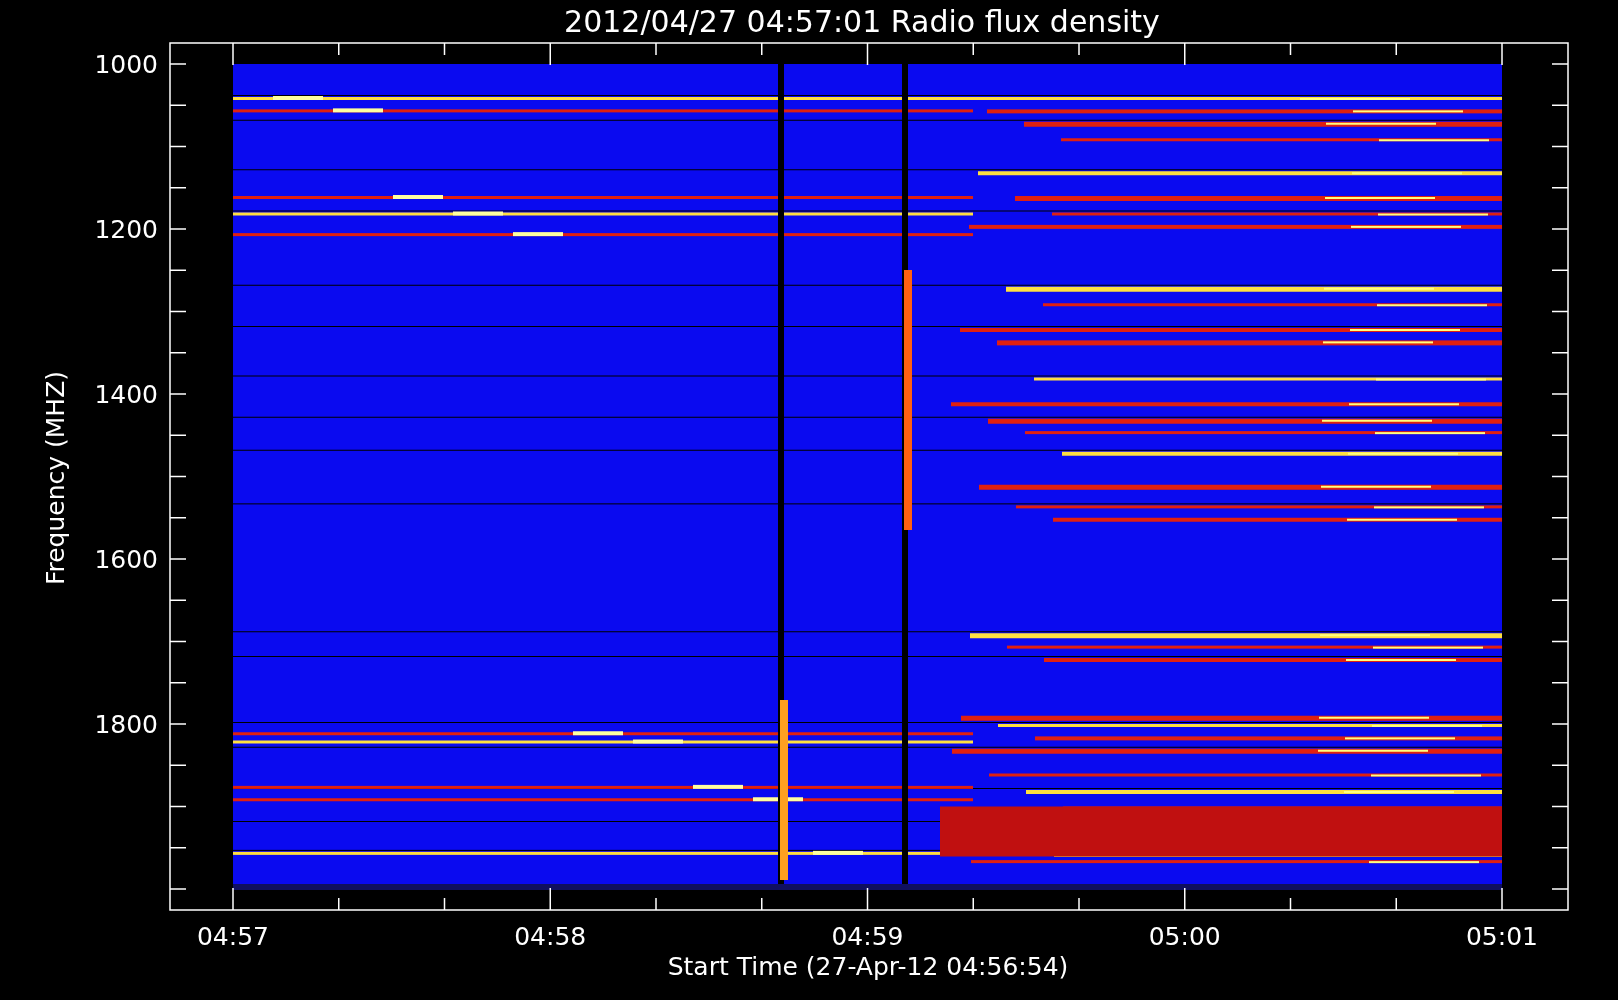 The width and height of the screenshot is (1618, 1000). I want to click on x-tick-label: 04:57, so click(233, 936).